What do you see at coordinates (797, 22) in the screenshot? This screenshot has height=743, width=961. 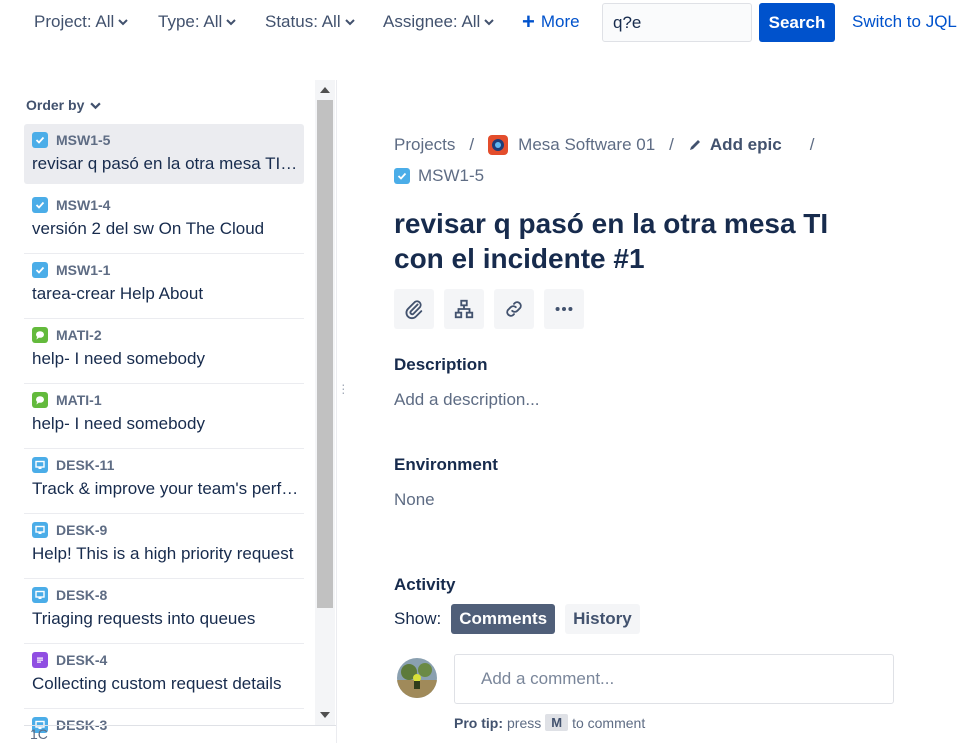 I see `search-button: Search` at bounding box center [797, 22].